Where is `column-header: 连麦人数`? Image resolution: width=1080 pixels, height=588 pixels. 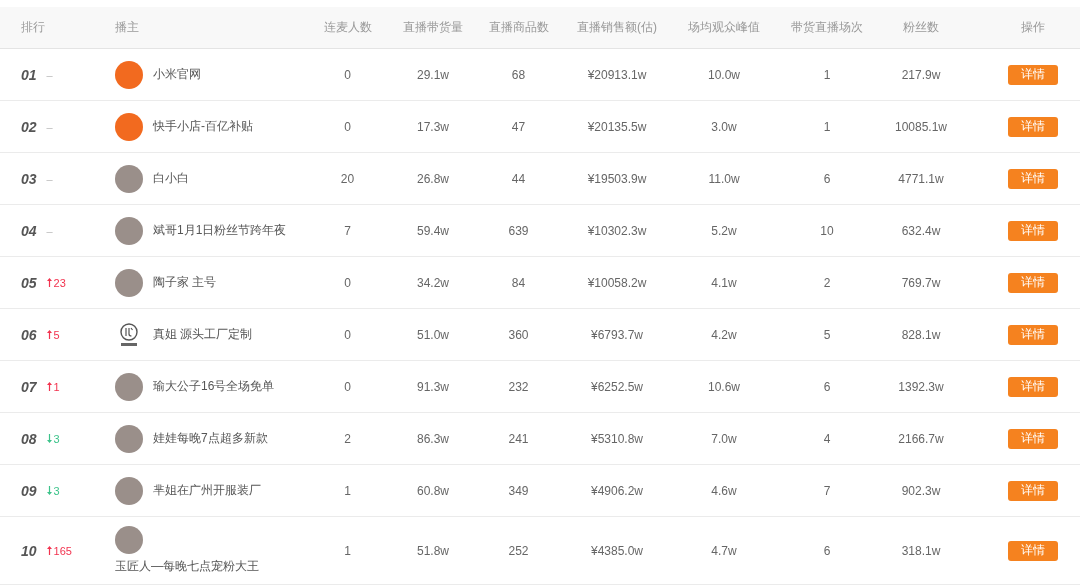 column-header: 连麦人数 is located at coordinates (347, 27).